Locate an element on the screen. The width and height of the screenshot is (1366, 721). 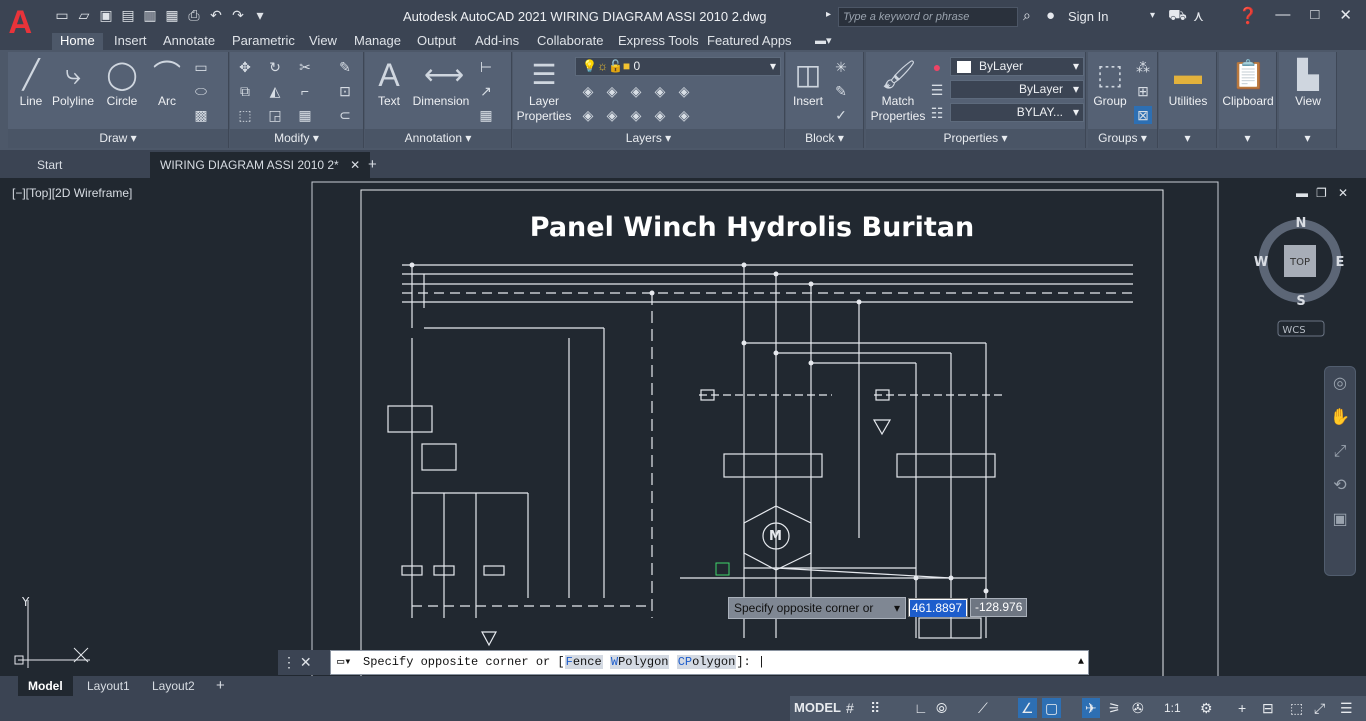
utilities-expand: ▾ is located at coordinates (1187, 138).